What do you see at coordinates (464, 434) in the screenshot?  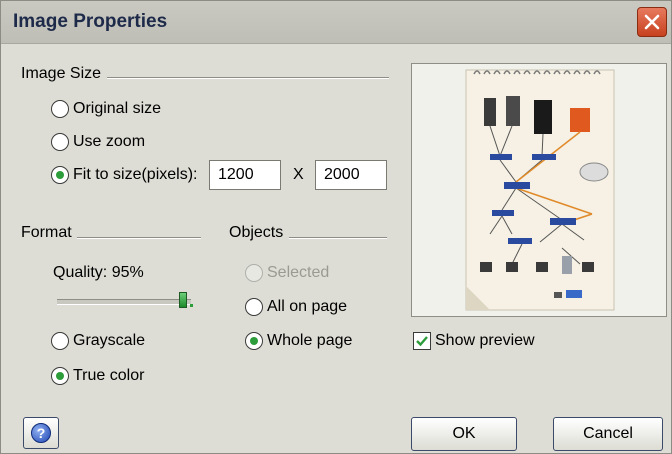 I see `ok-button: OK` at bounding box center [464, 434].